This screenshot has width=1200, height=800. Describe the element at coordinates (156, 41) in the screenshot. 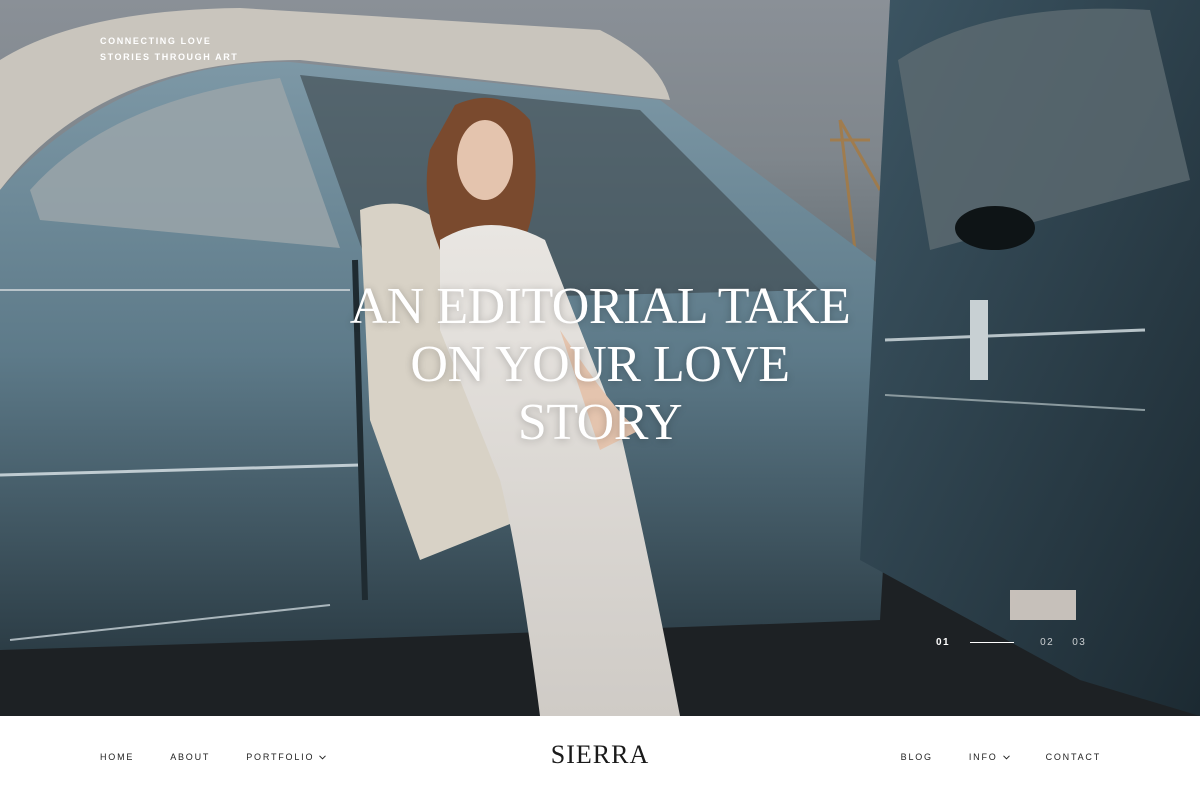

I see `tagline-line: CONNECTING LOVE` at that location.